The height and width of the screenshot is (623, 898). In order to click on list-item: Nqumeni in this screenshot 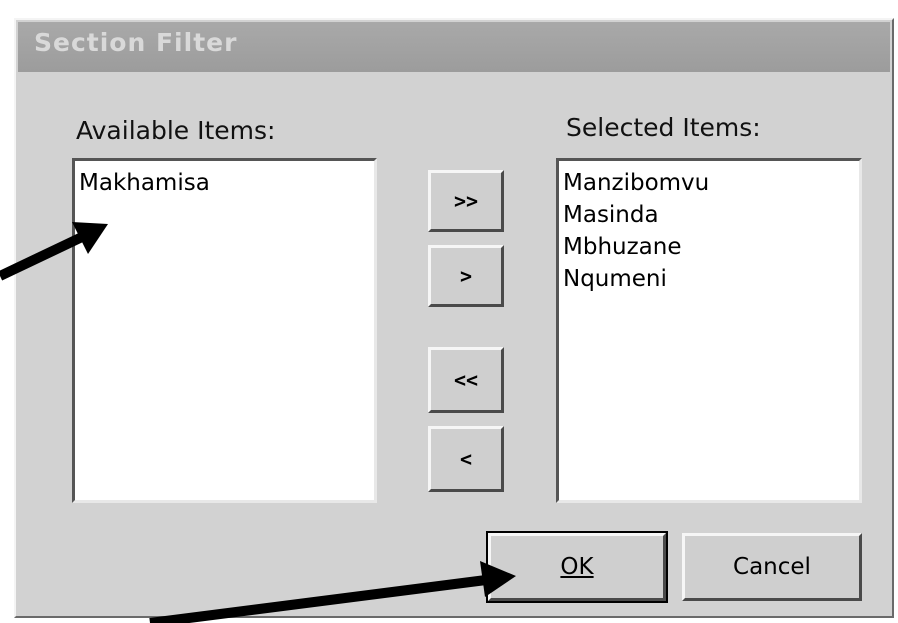, I will do `click(709, 279)`.